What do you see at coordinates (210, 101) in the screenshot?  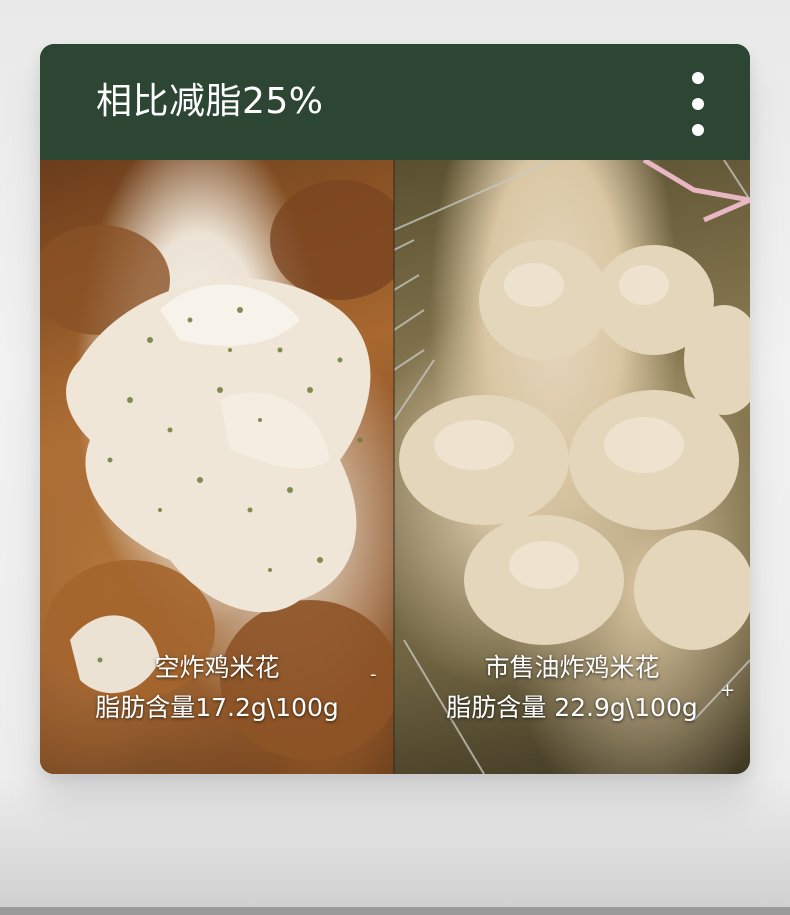 I see `card-title: 相比减脂25%` at bounding box center [210, 101].